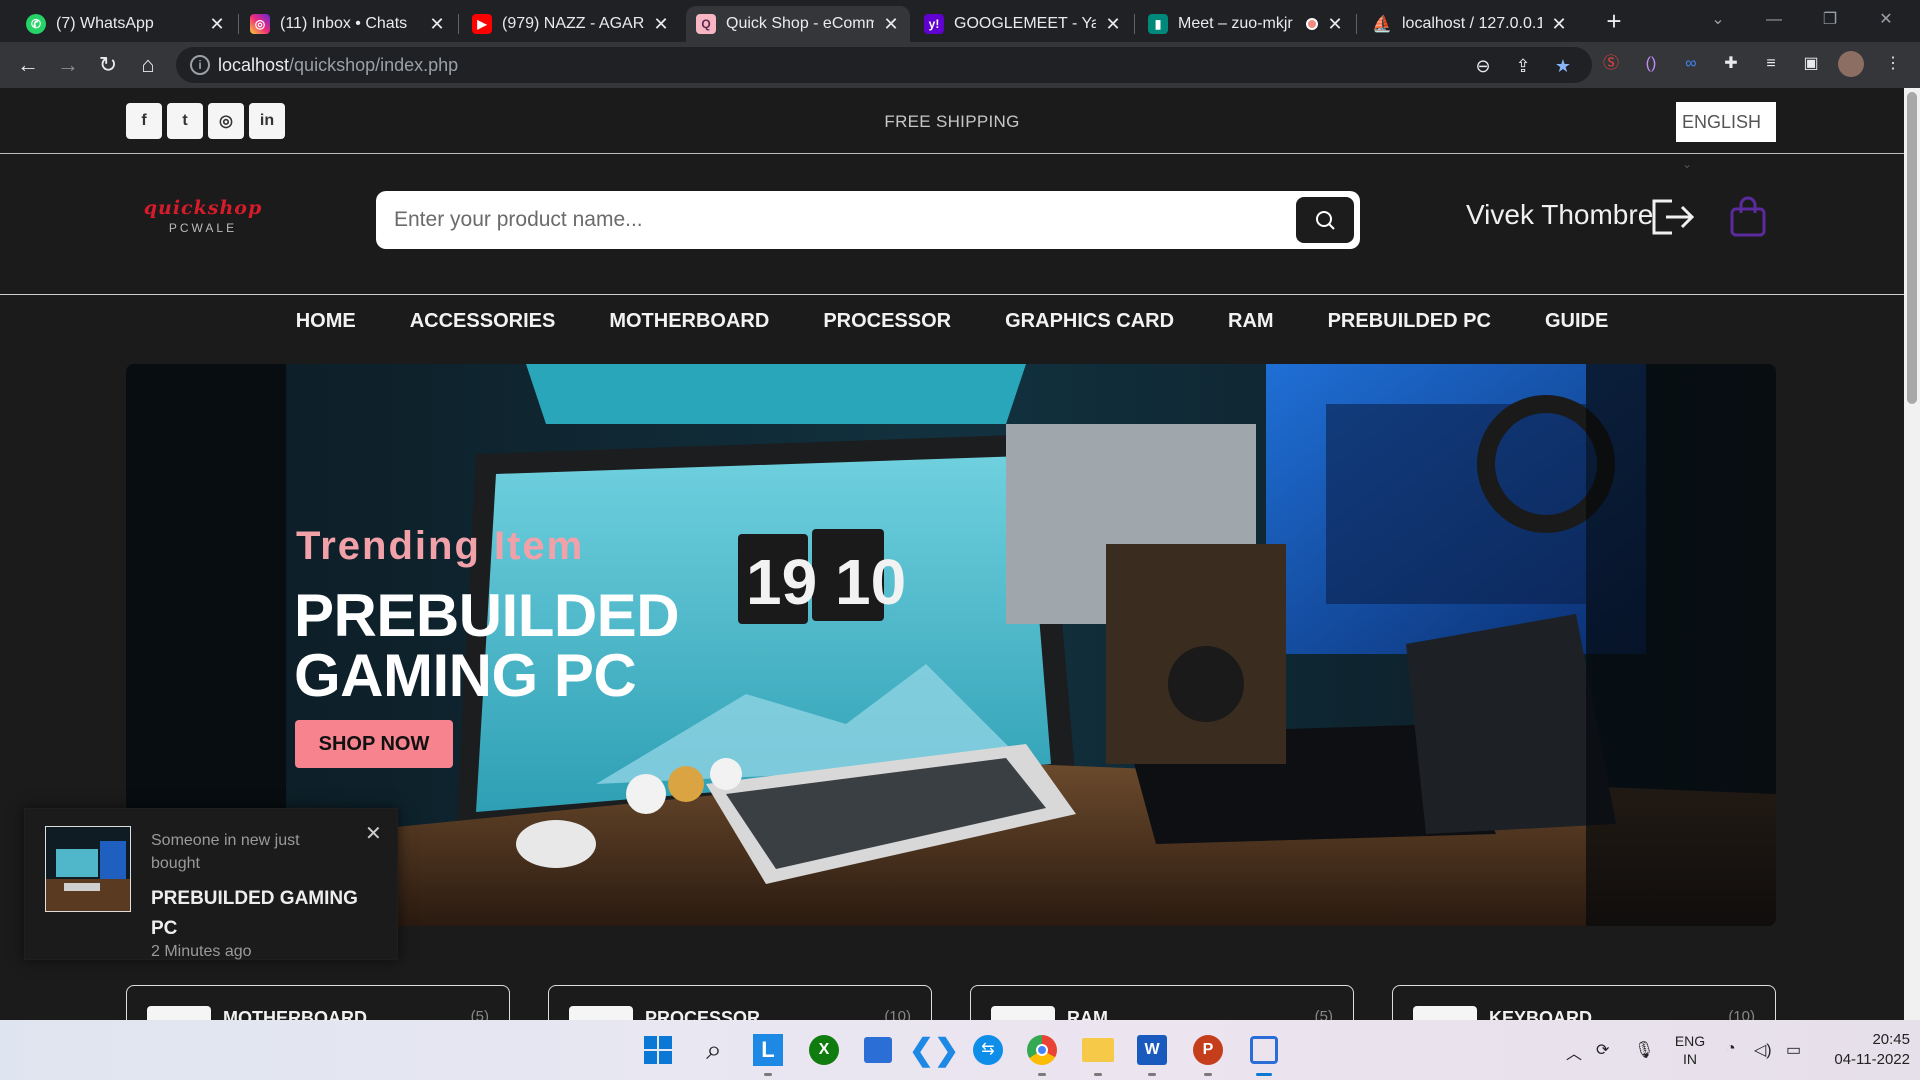  I want to click on restore-button: ❐, so click(1830, 20).